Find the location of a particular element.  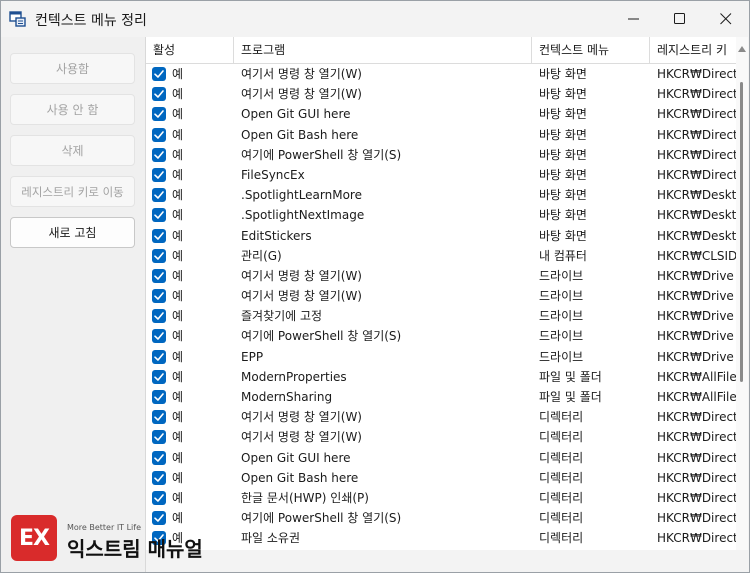

program-cell: 관리(G) is located at coordinates (261, 255).